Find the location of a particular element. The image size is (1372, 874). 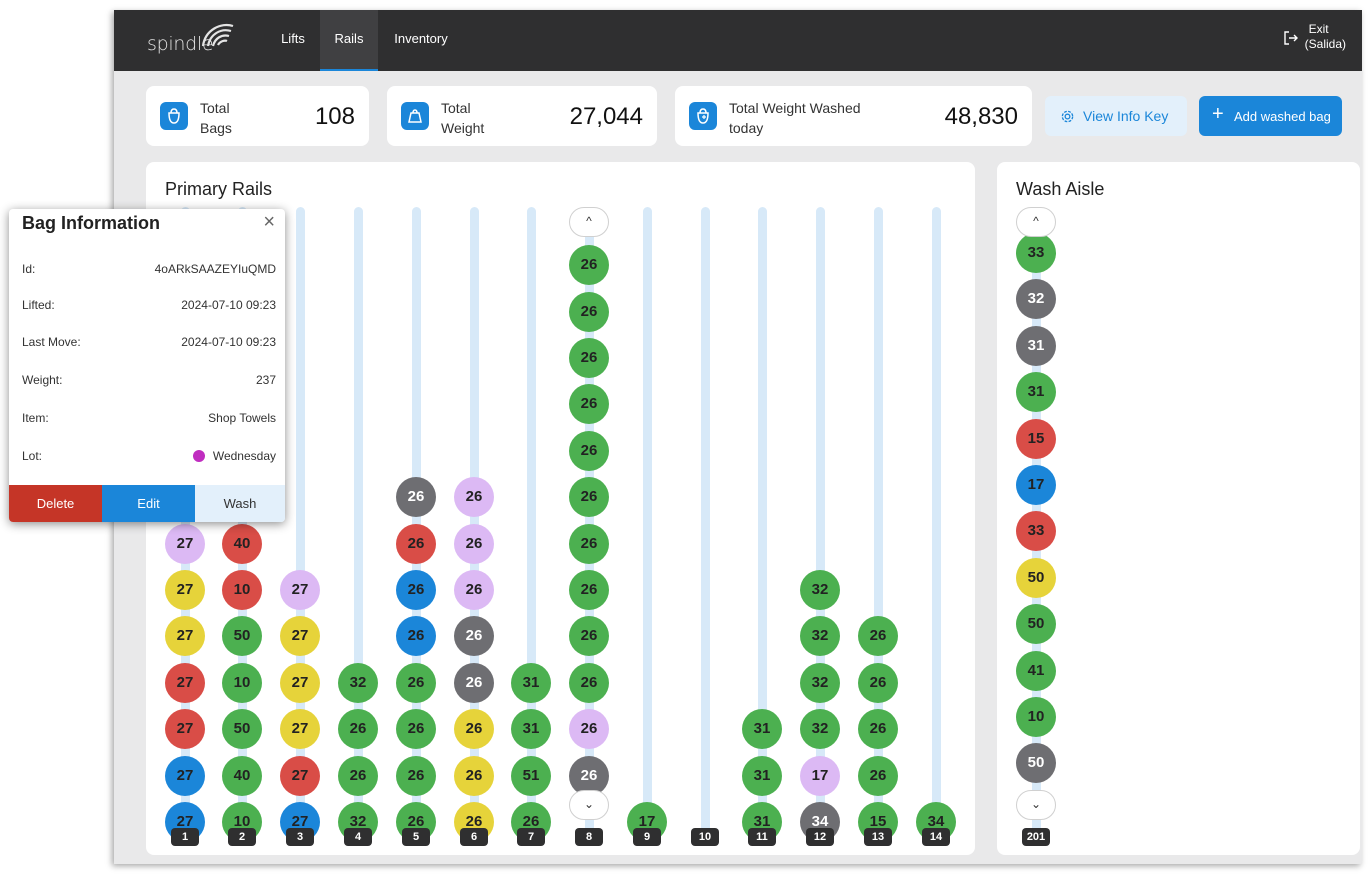

tab-rails: Rails is located at coordinates (349, 40).